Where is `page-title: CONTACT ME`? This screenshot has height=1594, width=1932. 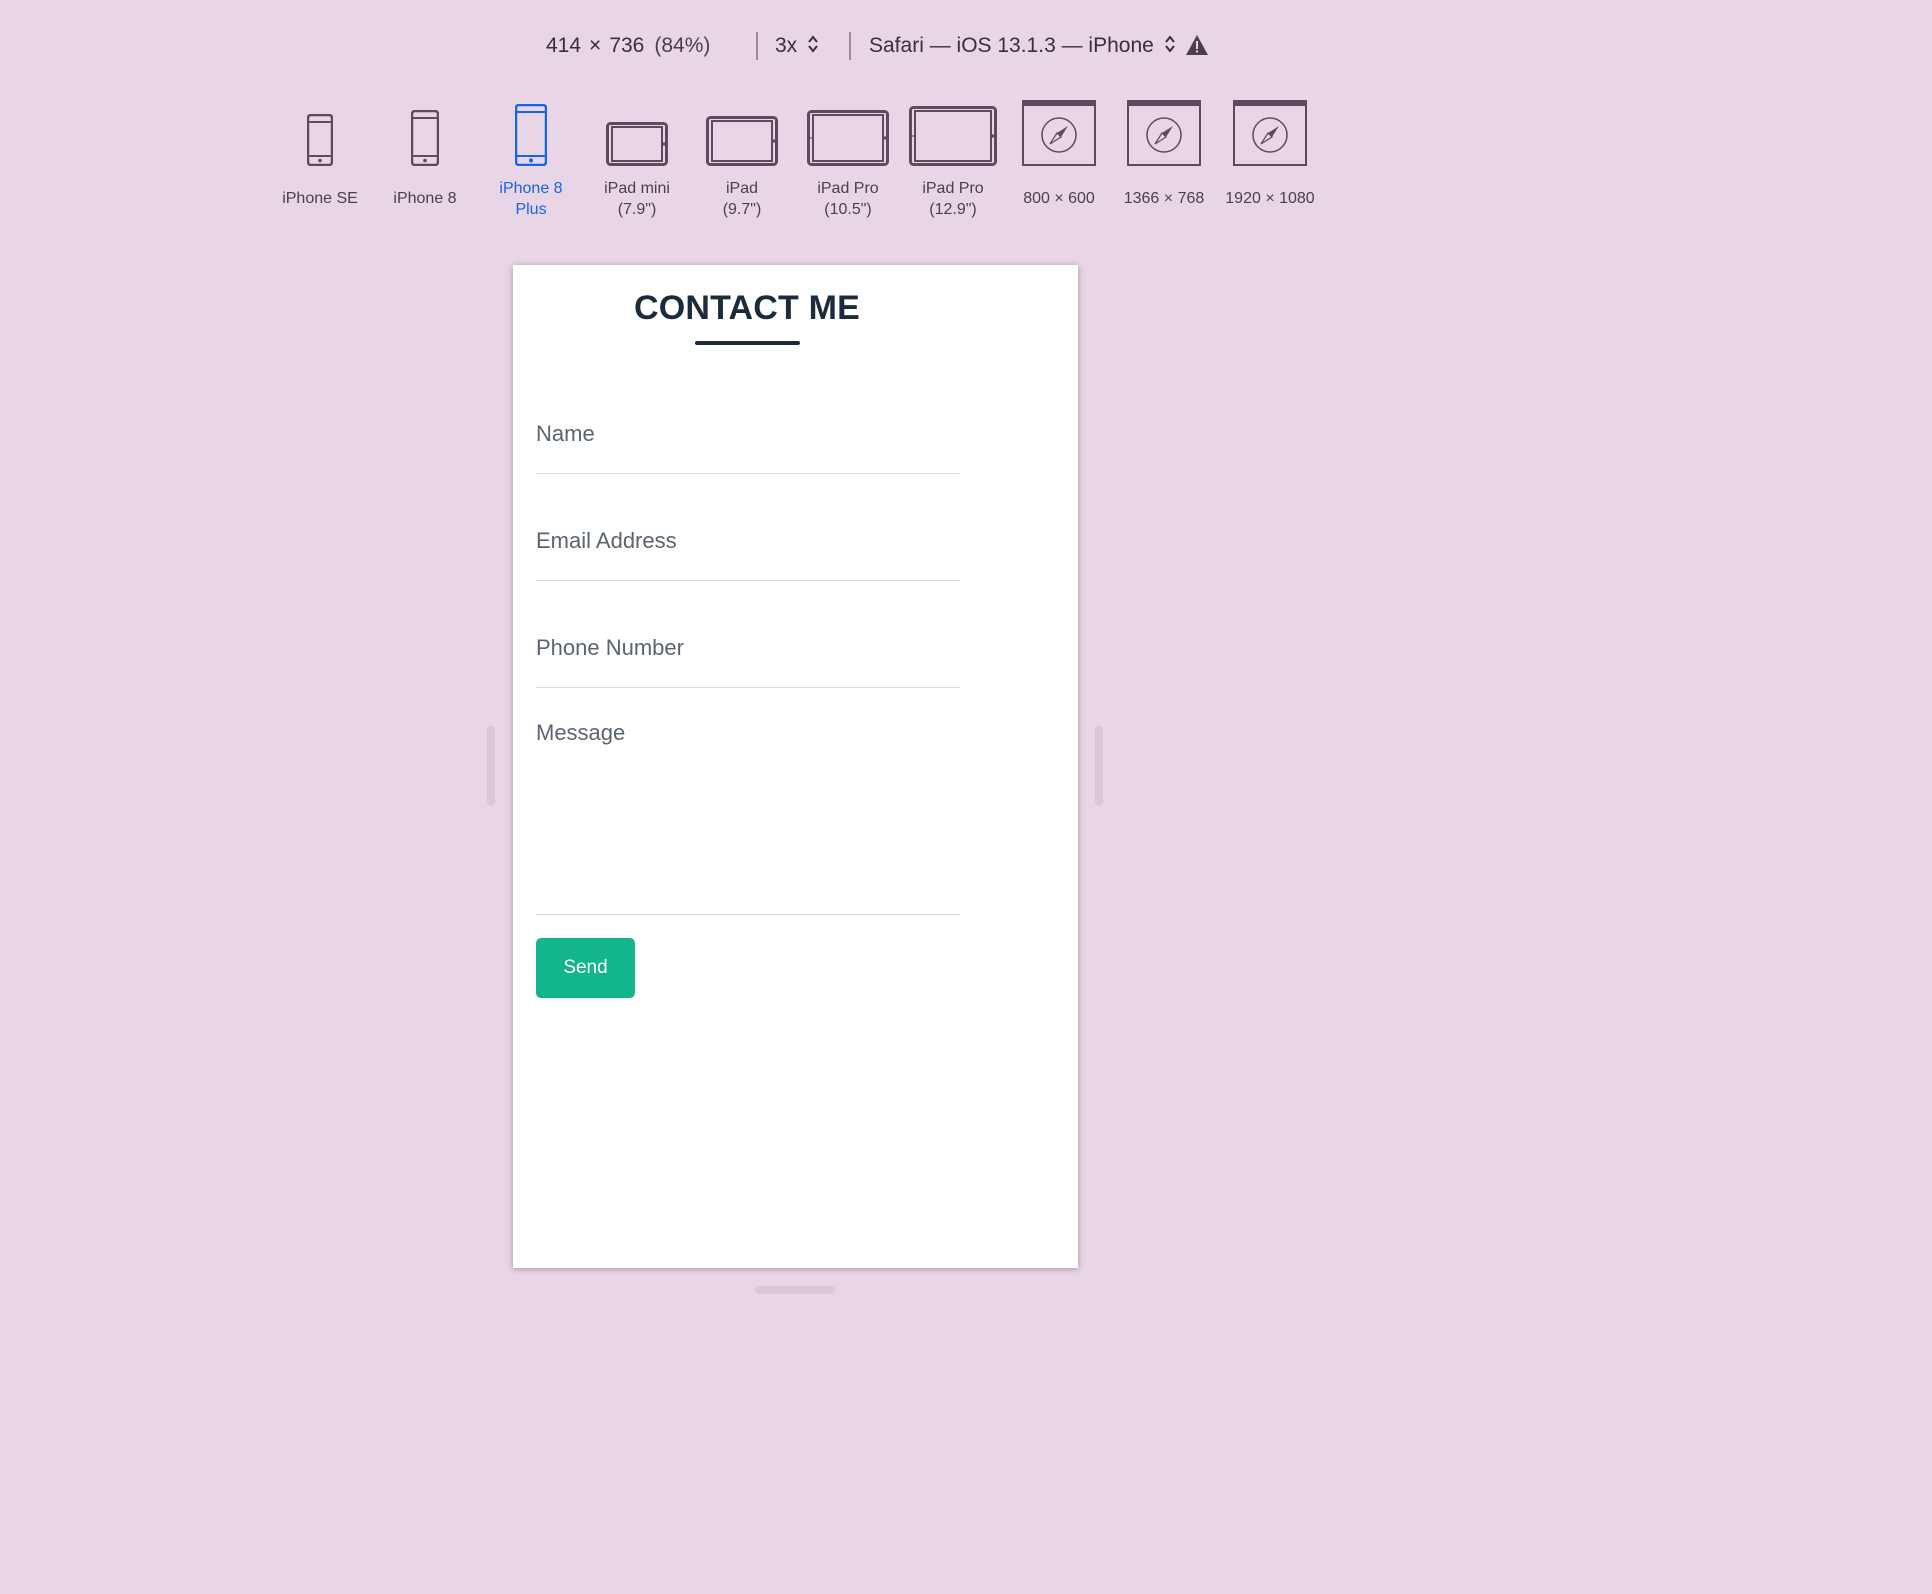 page-title: CONTACT ME is located at coordinates (747, 308).